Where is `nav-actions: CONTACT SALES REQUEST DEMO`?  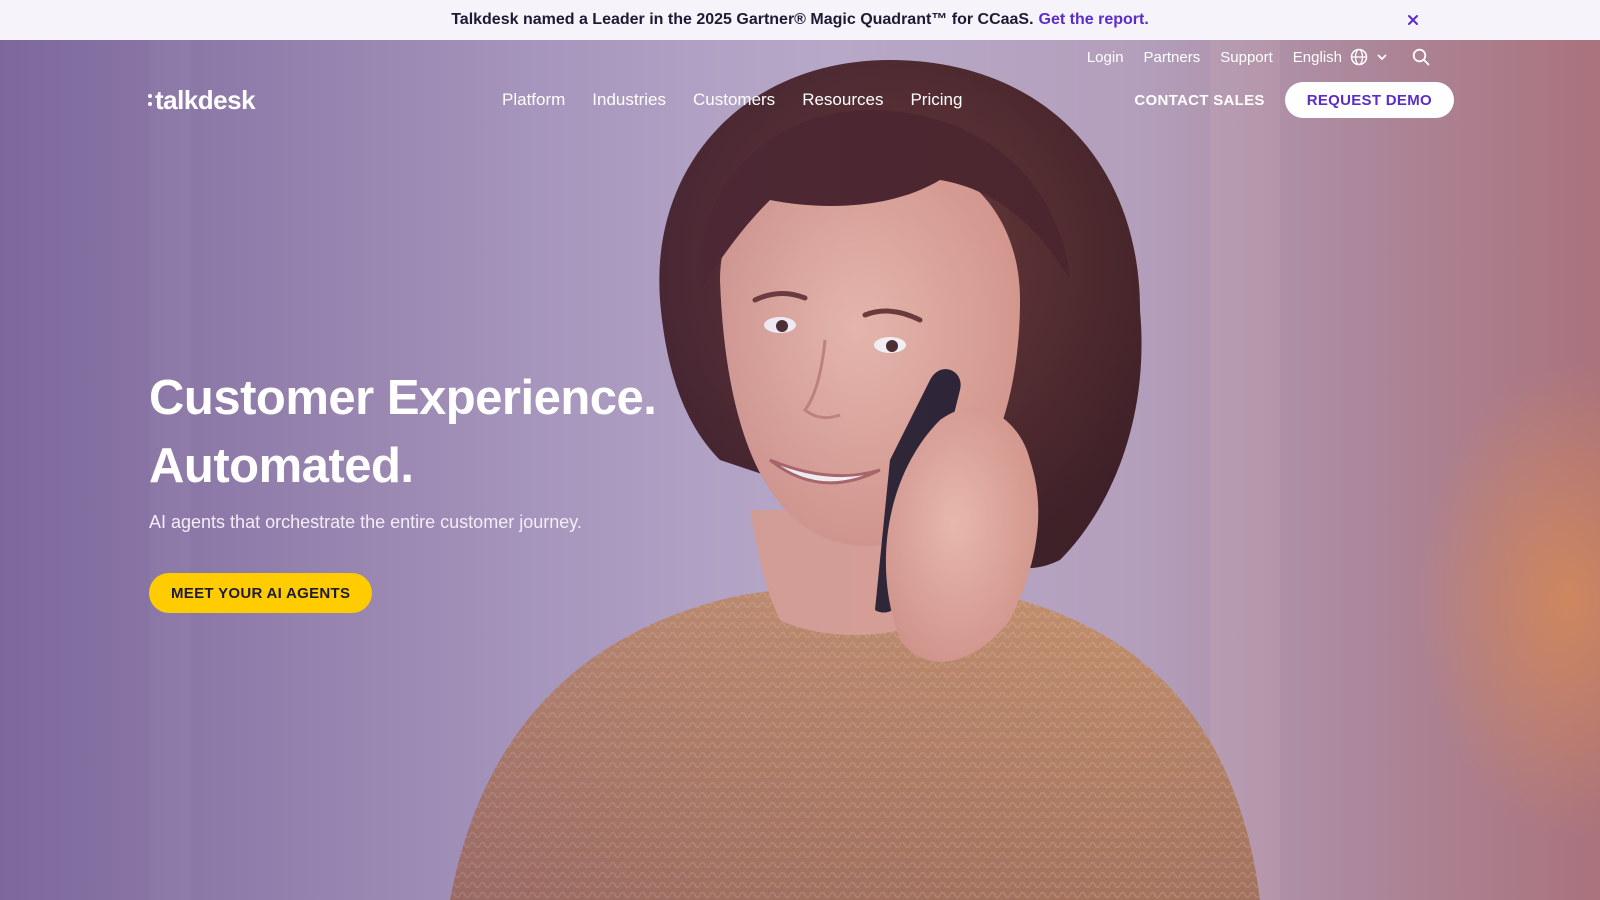 nav-actions: CONTACT SALES REQUEST DEMO is located at coordinates (1294, 100).